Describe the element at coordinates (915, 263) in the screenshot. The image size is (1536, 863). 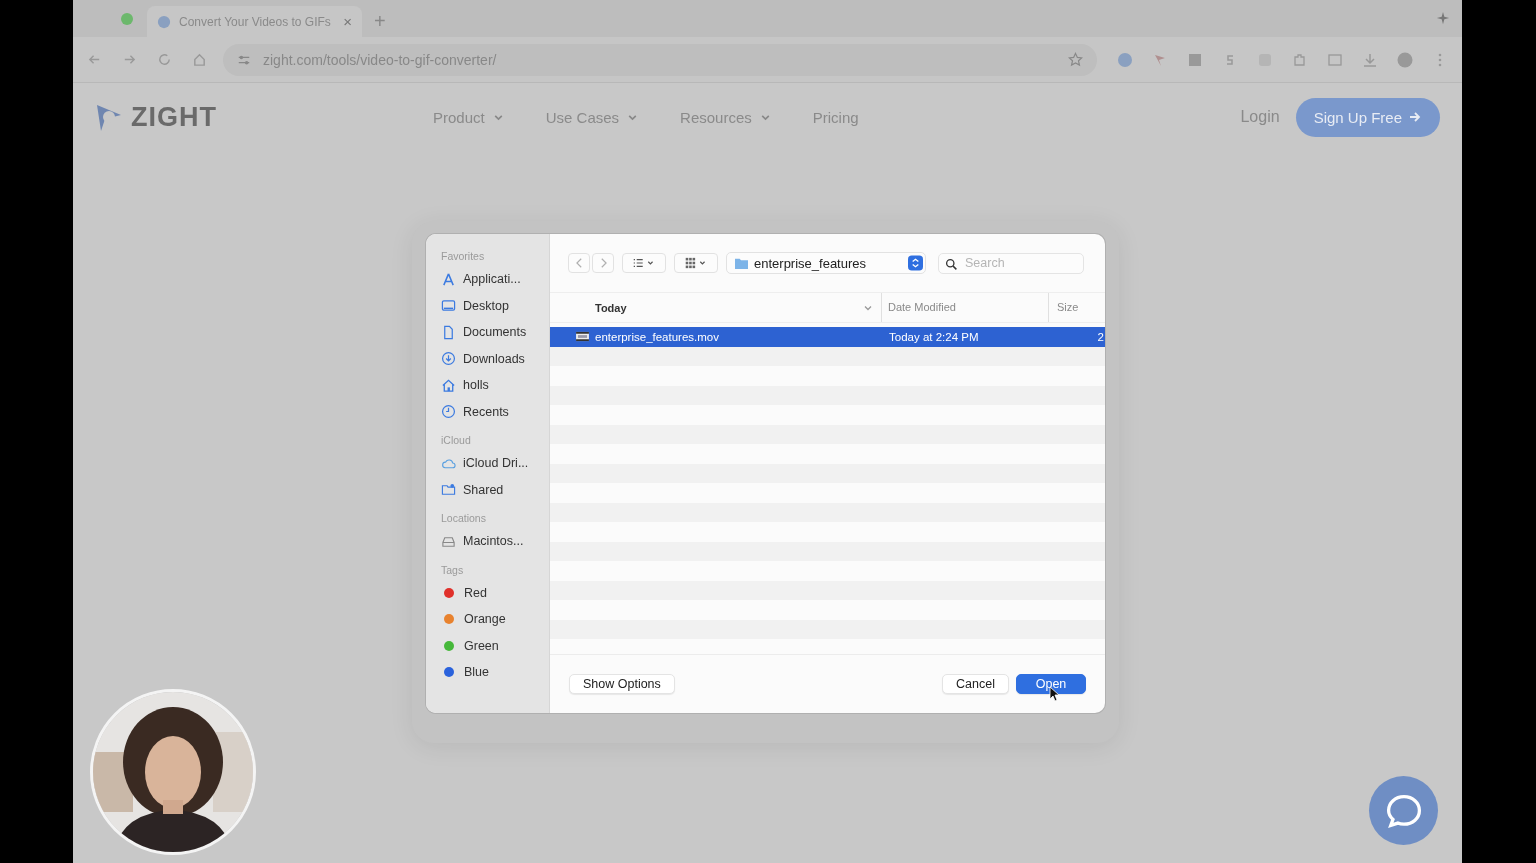
I see `stepper-icon` at that location.